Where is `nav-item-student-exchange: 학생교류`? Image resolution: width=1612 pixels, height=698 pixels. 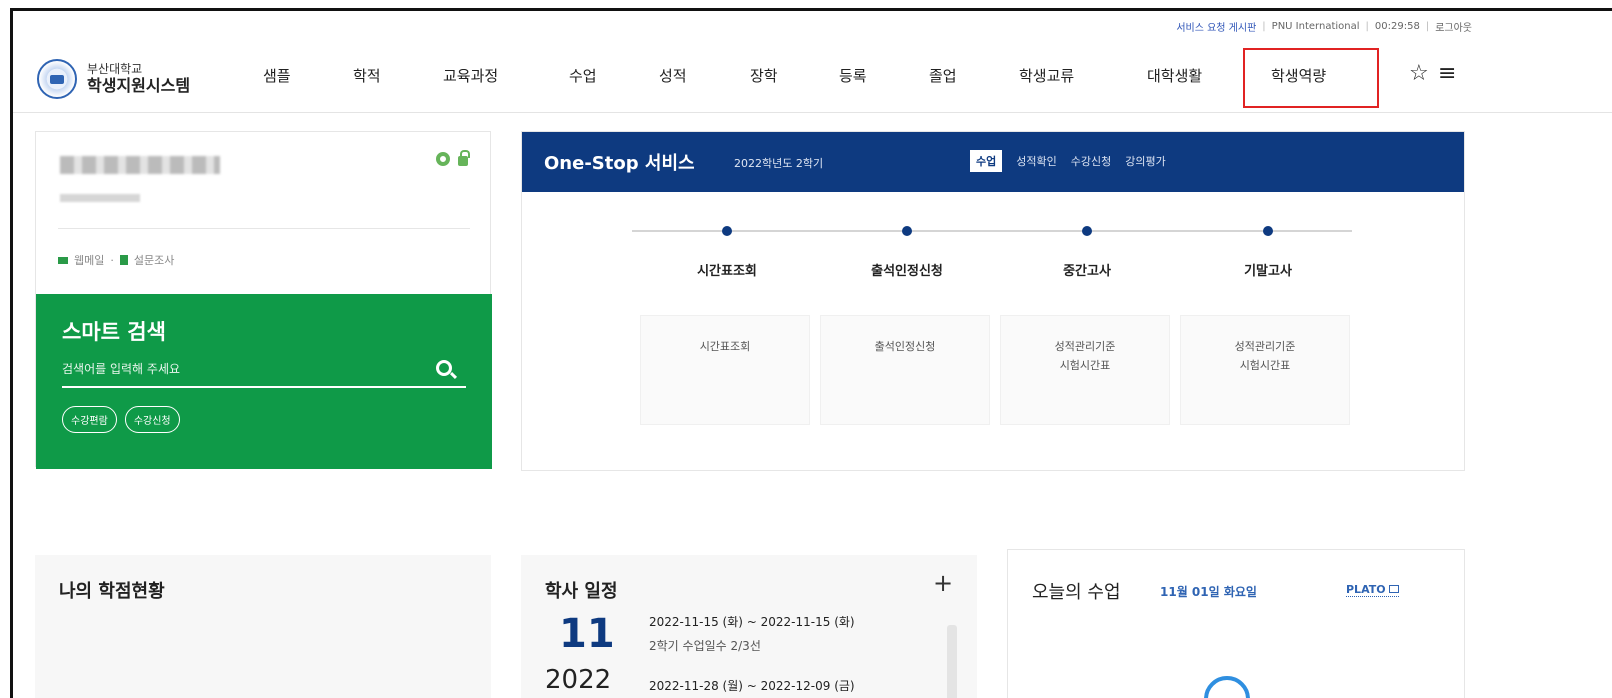
nav-item-student-exchange: 학생교류 is located at coordinates (1046, 75).